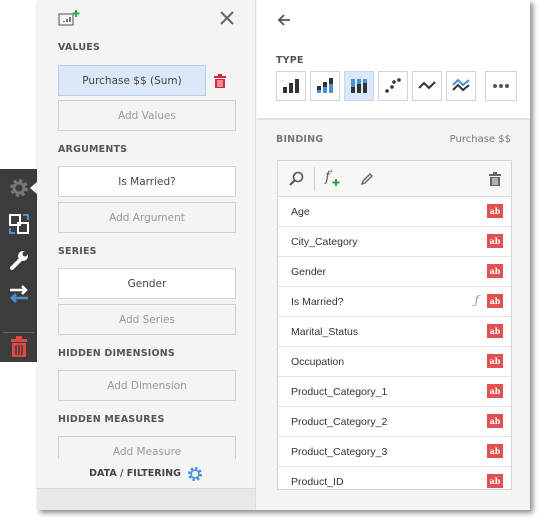 The height and width of the screenshot is (522, 547). What do you see at coordinates (339, 451) in the screenshot?
I see `field-name: Product_Category_3` at bounding box center [339, 451].